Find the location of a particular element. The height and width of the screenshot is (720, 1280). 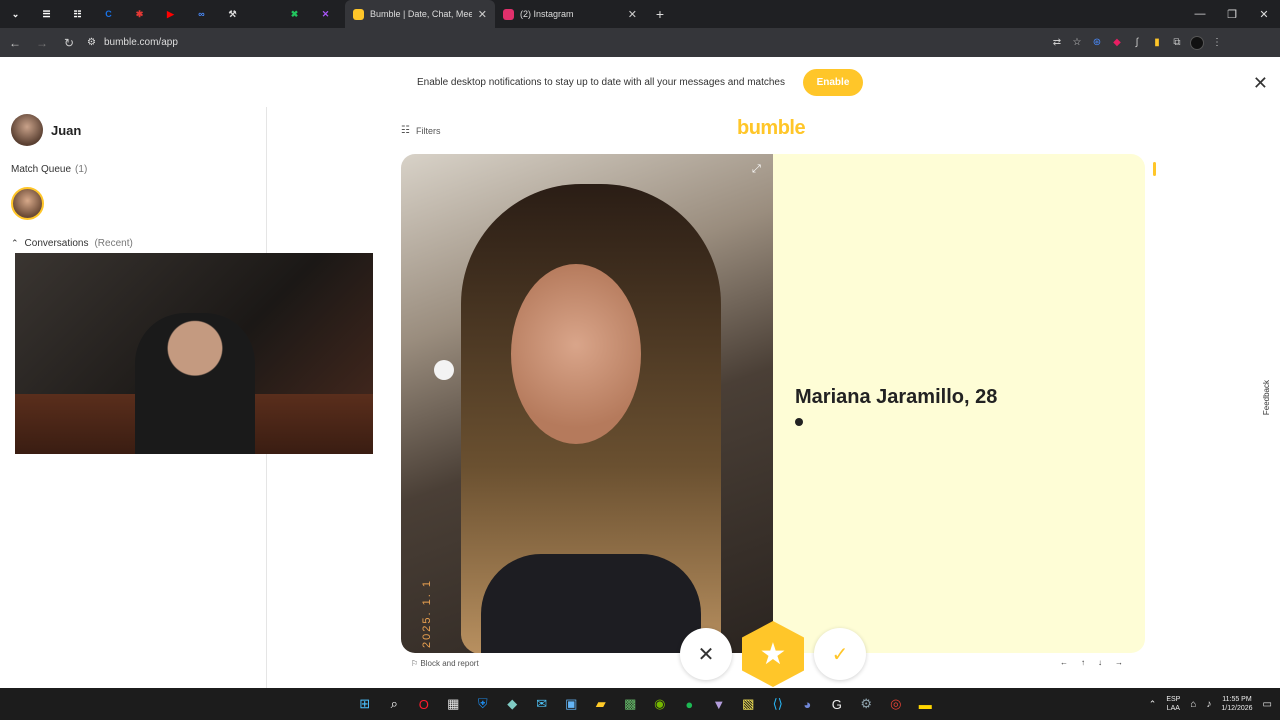

taskbar-apps: ⊞ ⌕ O ▦ ⛨ ◆ ✉ ▣ ▰ ▩ ◉ ● ▼ ▧ ⟨⟩ ◕ G ⚙ ◎ ▬ is located at coordinates (645, 704).